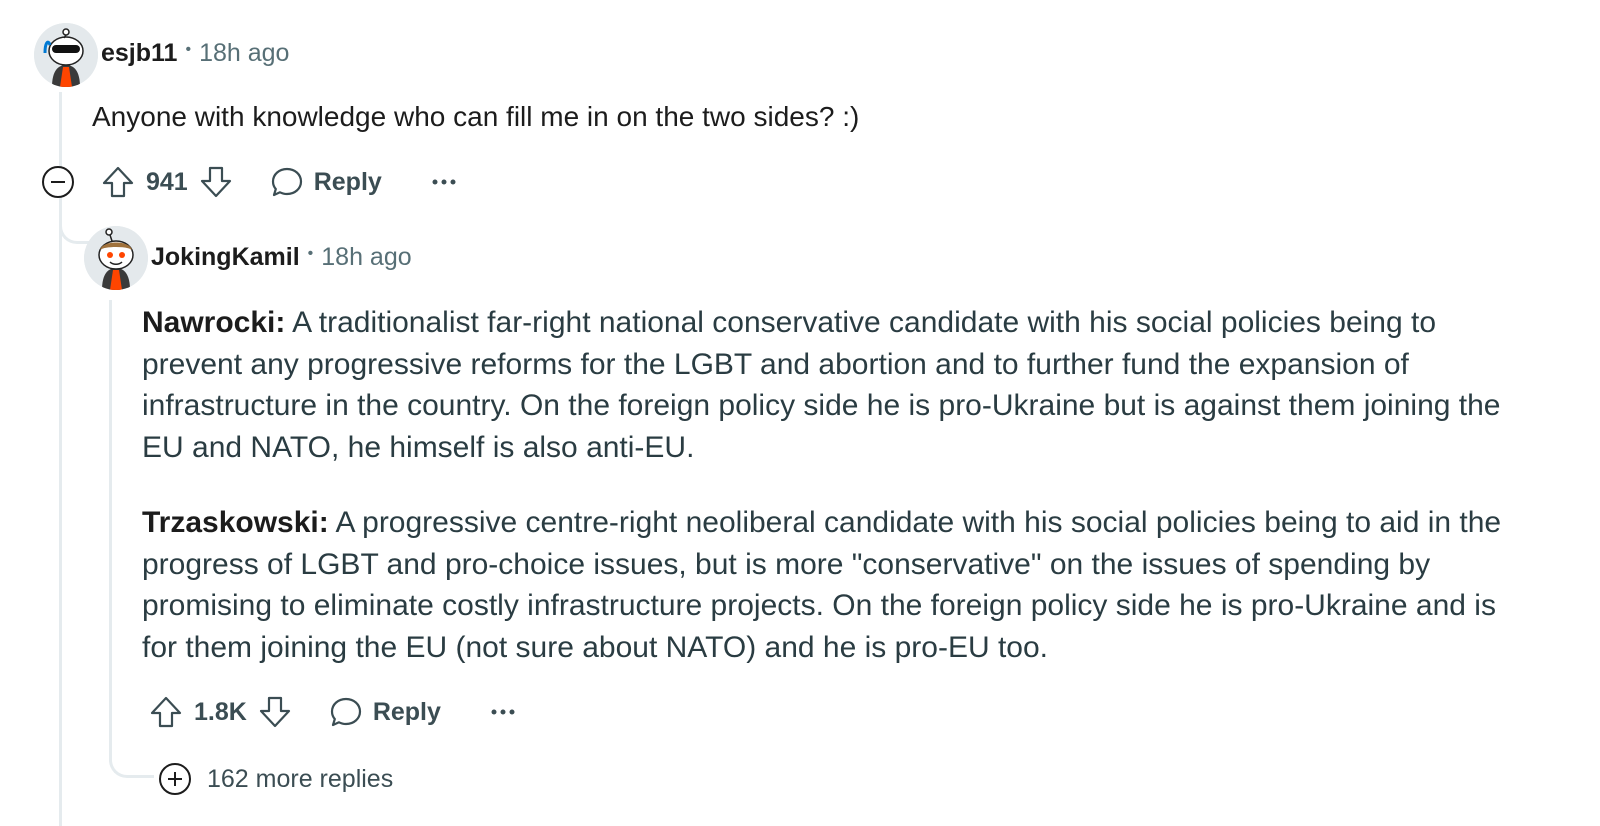 The width and height of the screenshot is (1600, 826). I want to click on reply-score: 1.8K, so click(220, 711).